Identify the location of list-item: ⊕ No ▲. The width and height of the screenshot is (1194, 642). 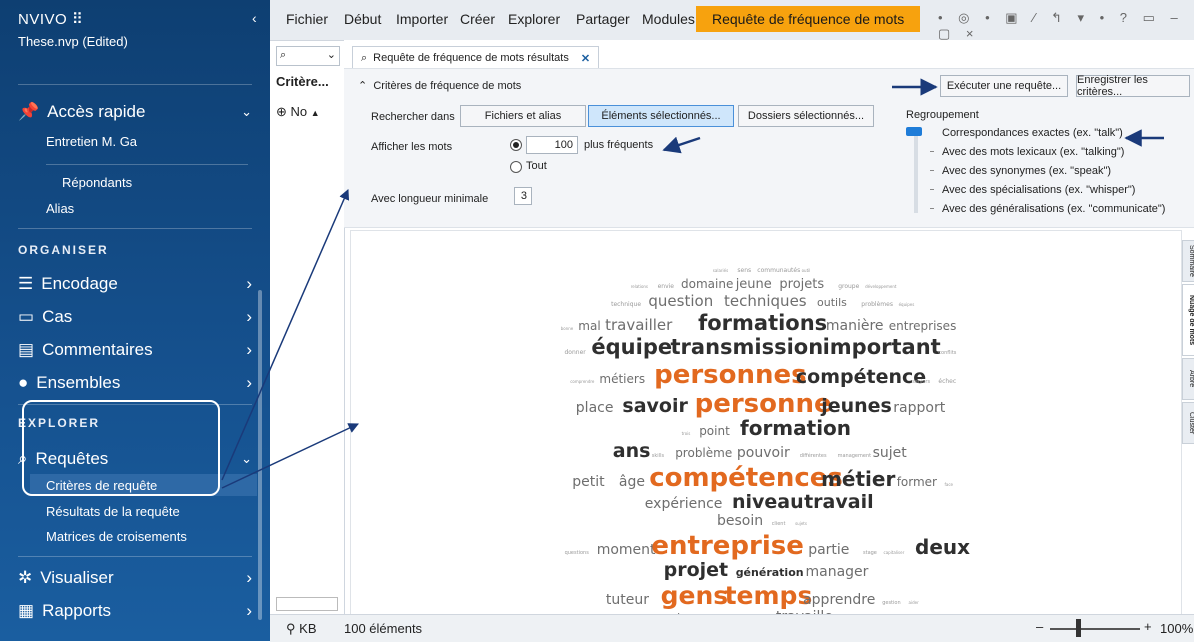
(298, 112).